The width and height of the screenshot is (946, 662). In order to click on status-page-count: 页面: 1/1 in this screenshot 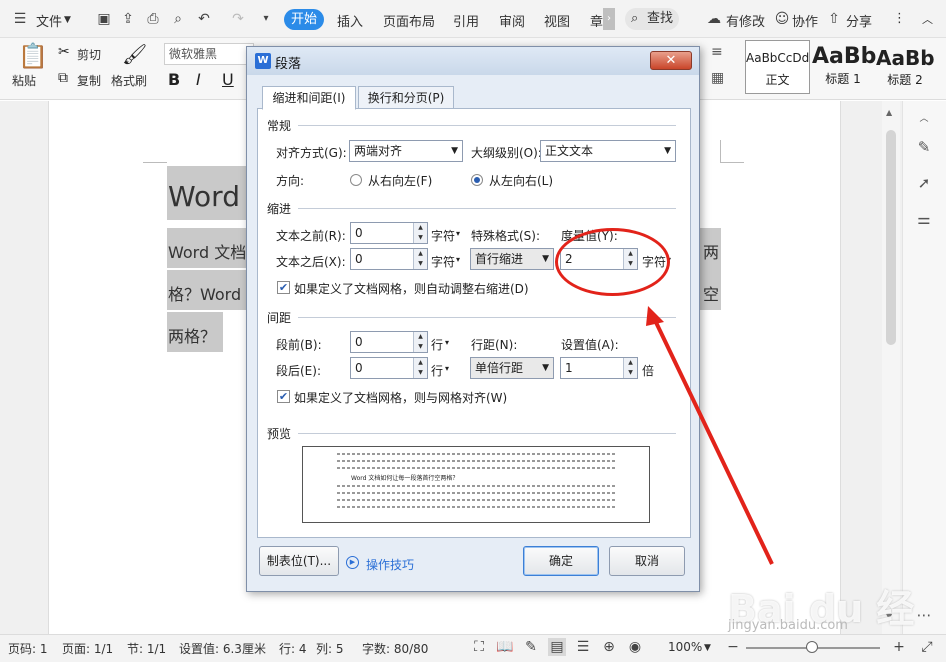, I will do `click(87, 648)`.